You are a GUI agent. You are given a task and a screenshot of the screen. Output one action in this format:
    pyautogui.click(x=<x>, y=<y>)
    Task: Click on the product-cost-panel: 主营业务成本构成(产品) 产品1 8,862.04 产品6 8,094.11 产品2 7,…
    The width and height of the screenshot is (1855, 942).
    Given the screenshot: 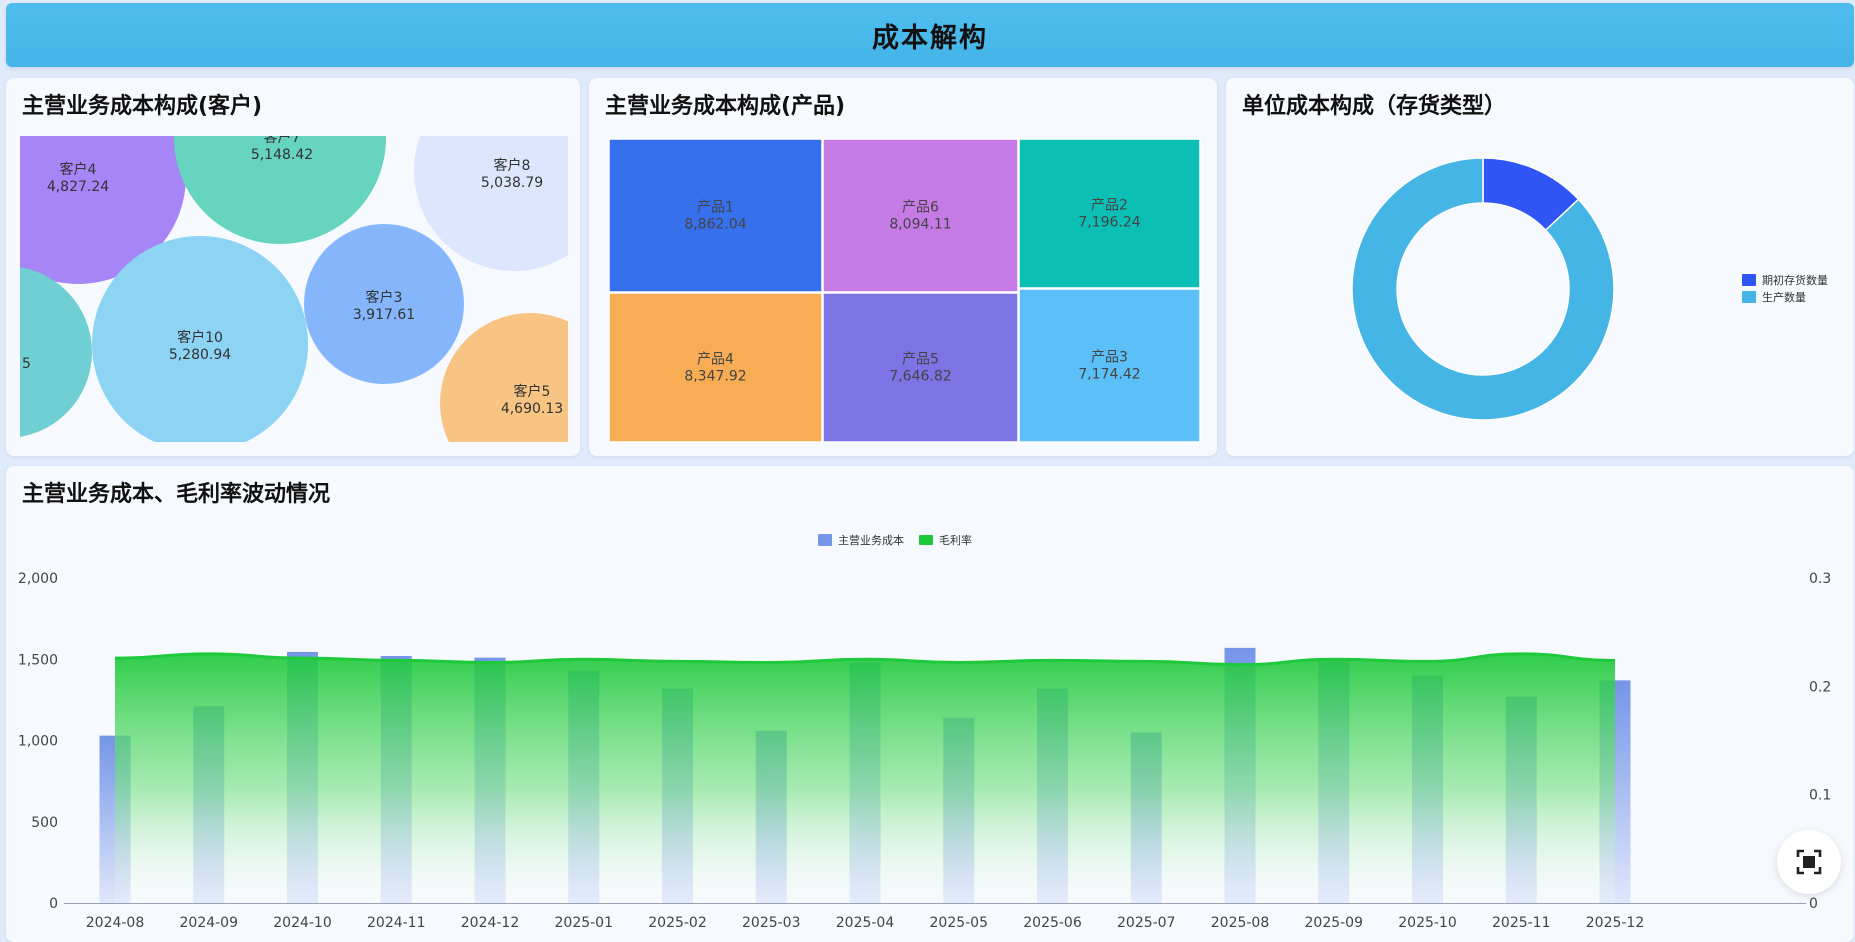 What is the action you would take?
    pyautogui.click(x=903, y=267)
    